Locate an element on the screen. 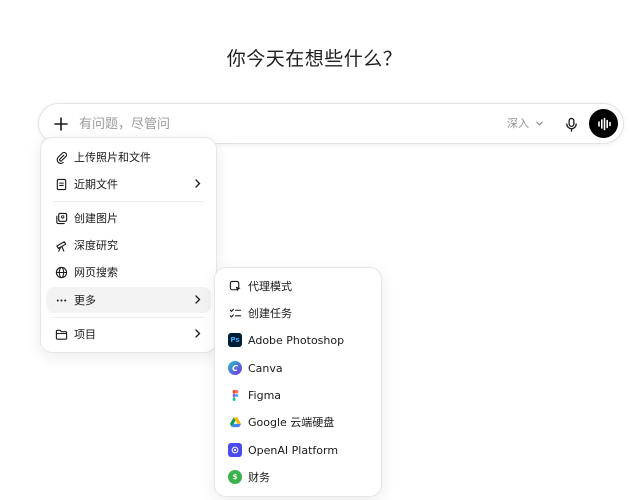 Image resolution: width=629 pixels, height=500 pixels. menu-item-upload: 上传照片和文件 is located at coordinates (128, 157).